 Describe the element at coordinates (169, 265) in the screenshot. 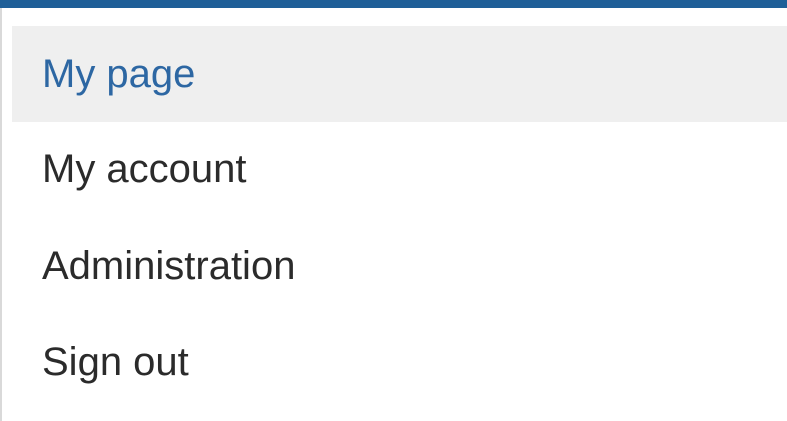

I see `menu-item-label: Administration` at that location.